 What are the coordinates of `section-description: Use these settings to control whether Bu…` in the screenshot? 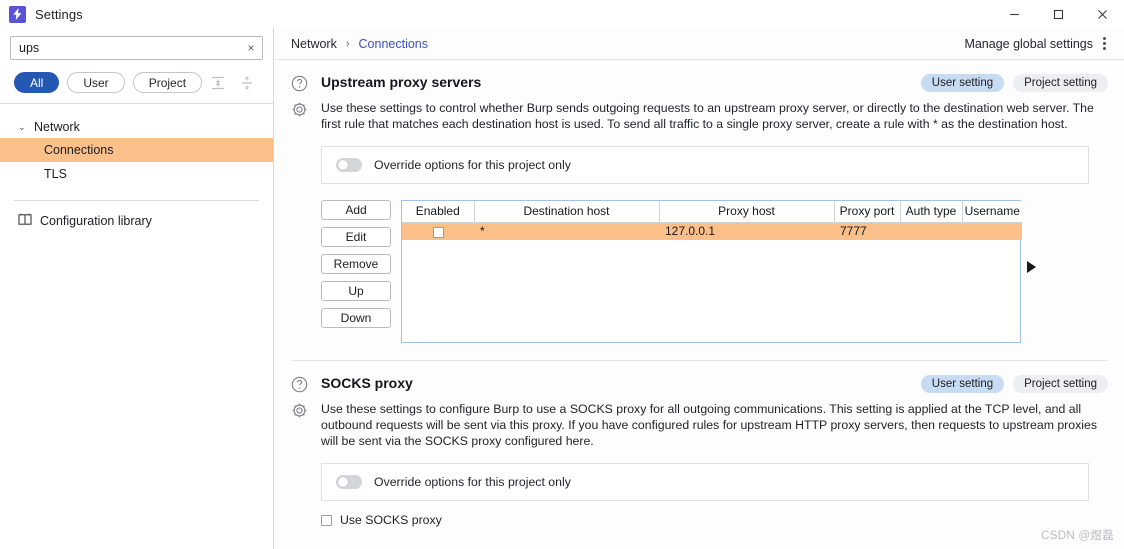 It's located at (707, 116).